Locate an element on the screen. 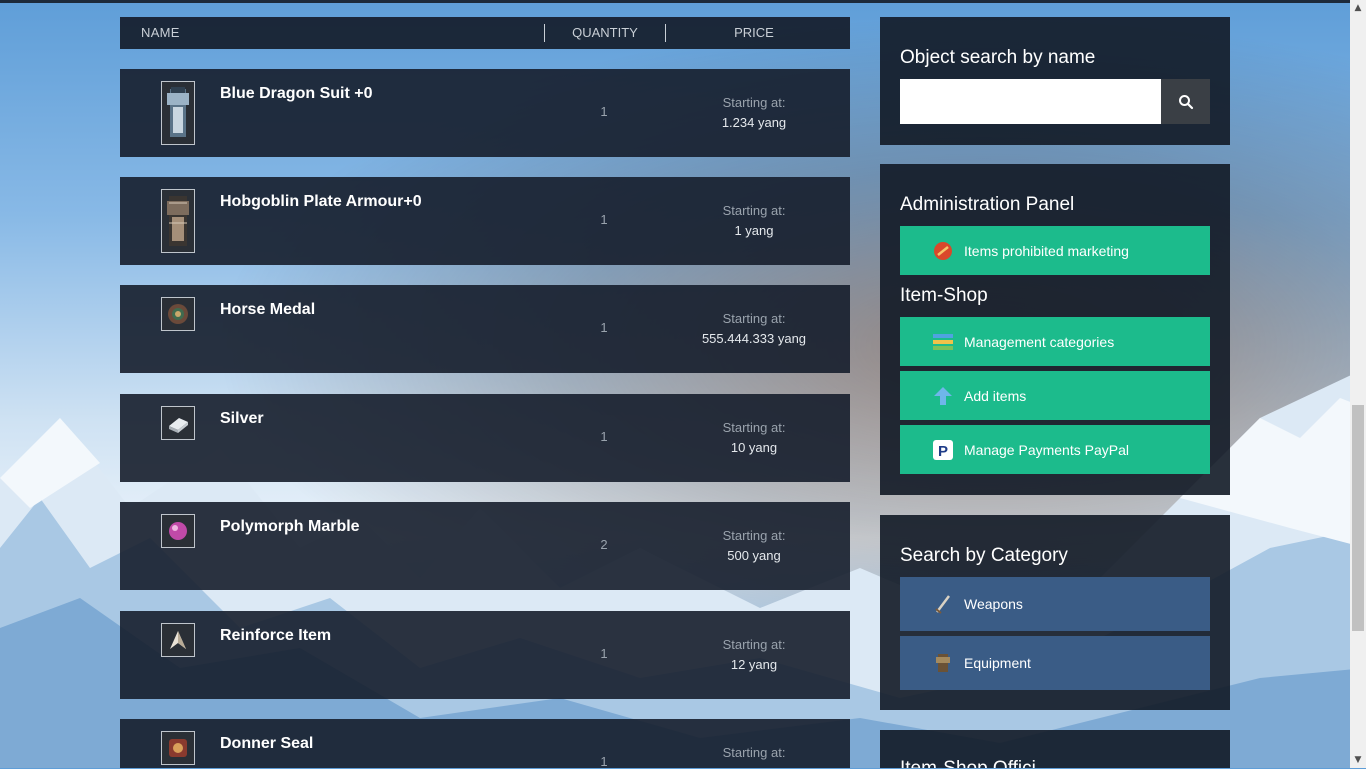 The image size is (1366, 769). upload-arrow-icon is located at coordinates (943, 396).